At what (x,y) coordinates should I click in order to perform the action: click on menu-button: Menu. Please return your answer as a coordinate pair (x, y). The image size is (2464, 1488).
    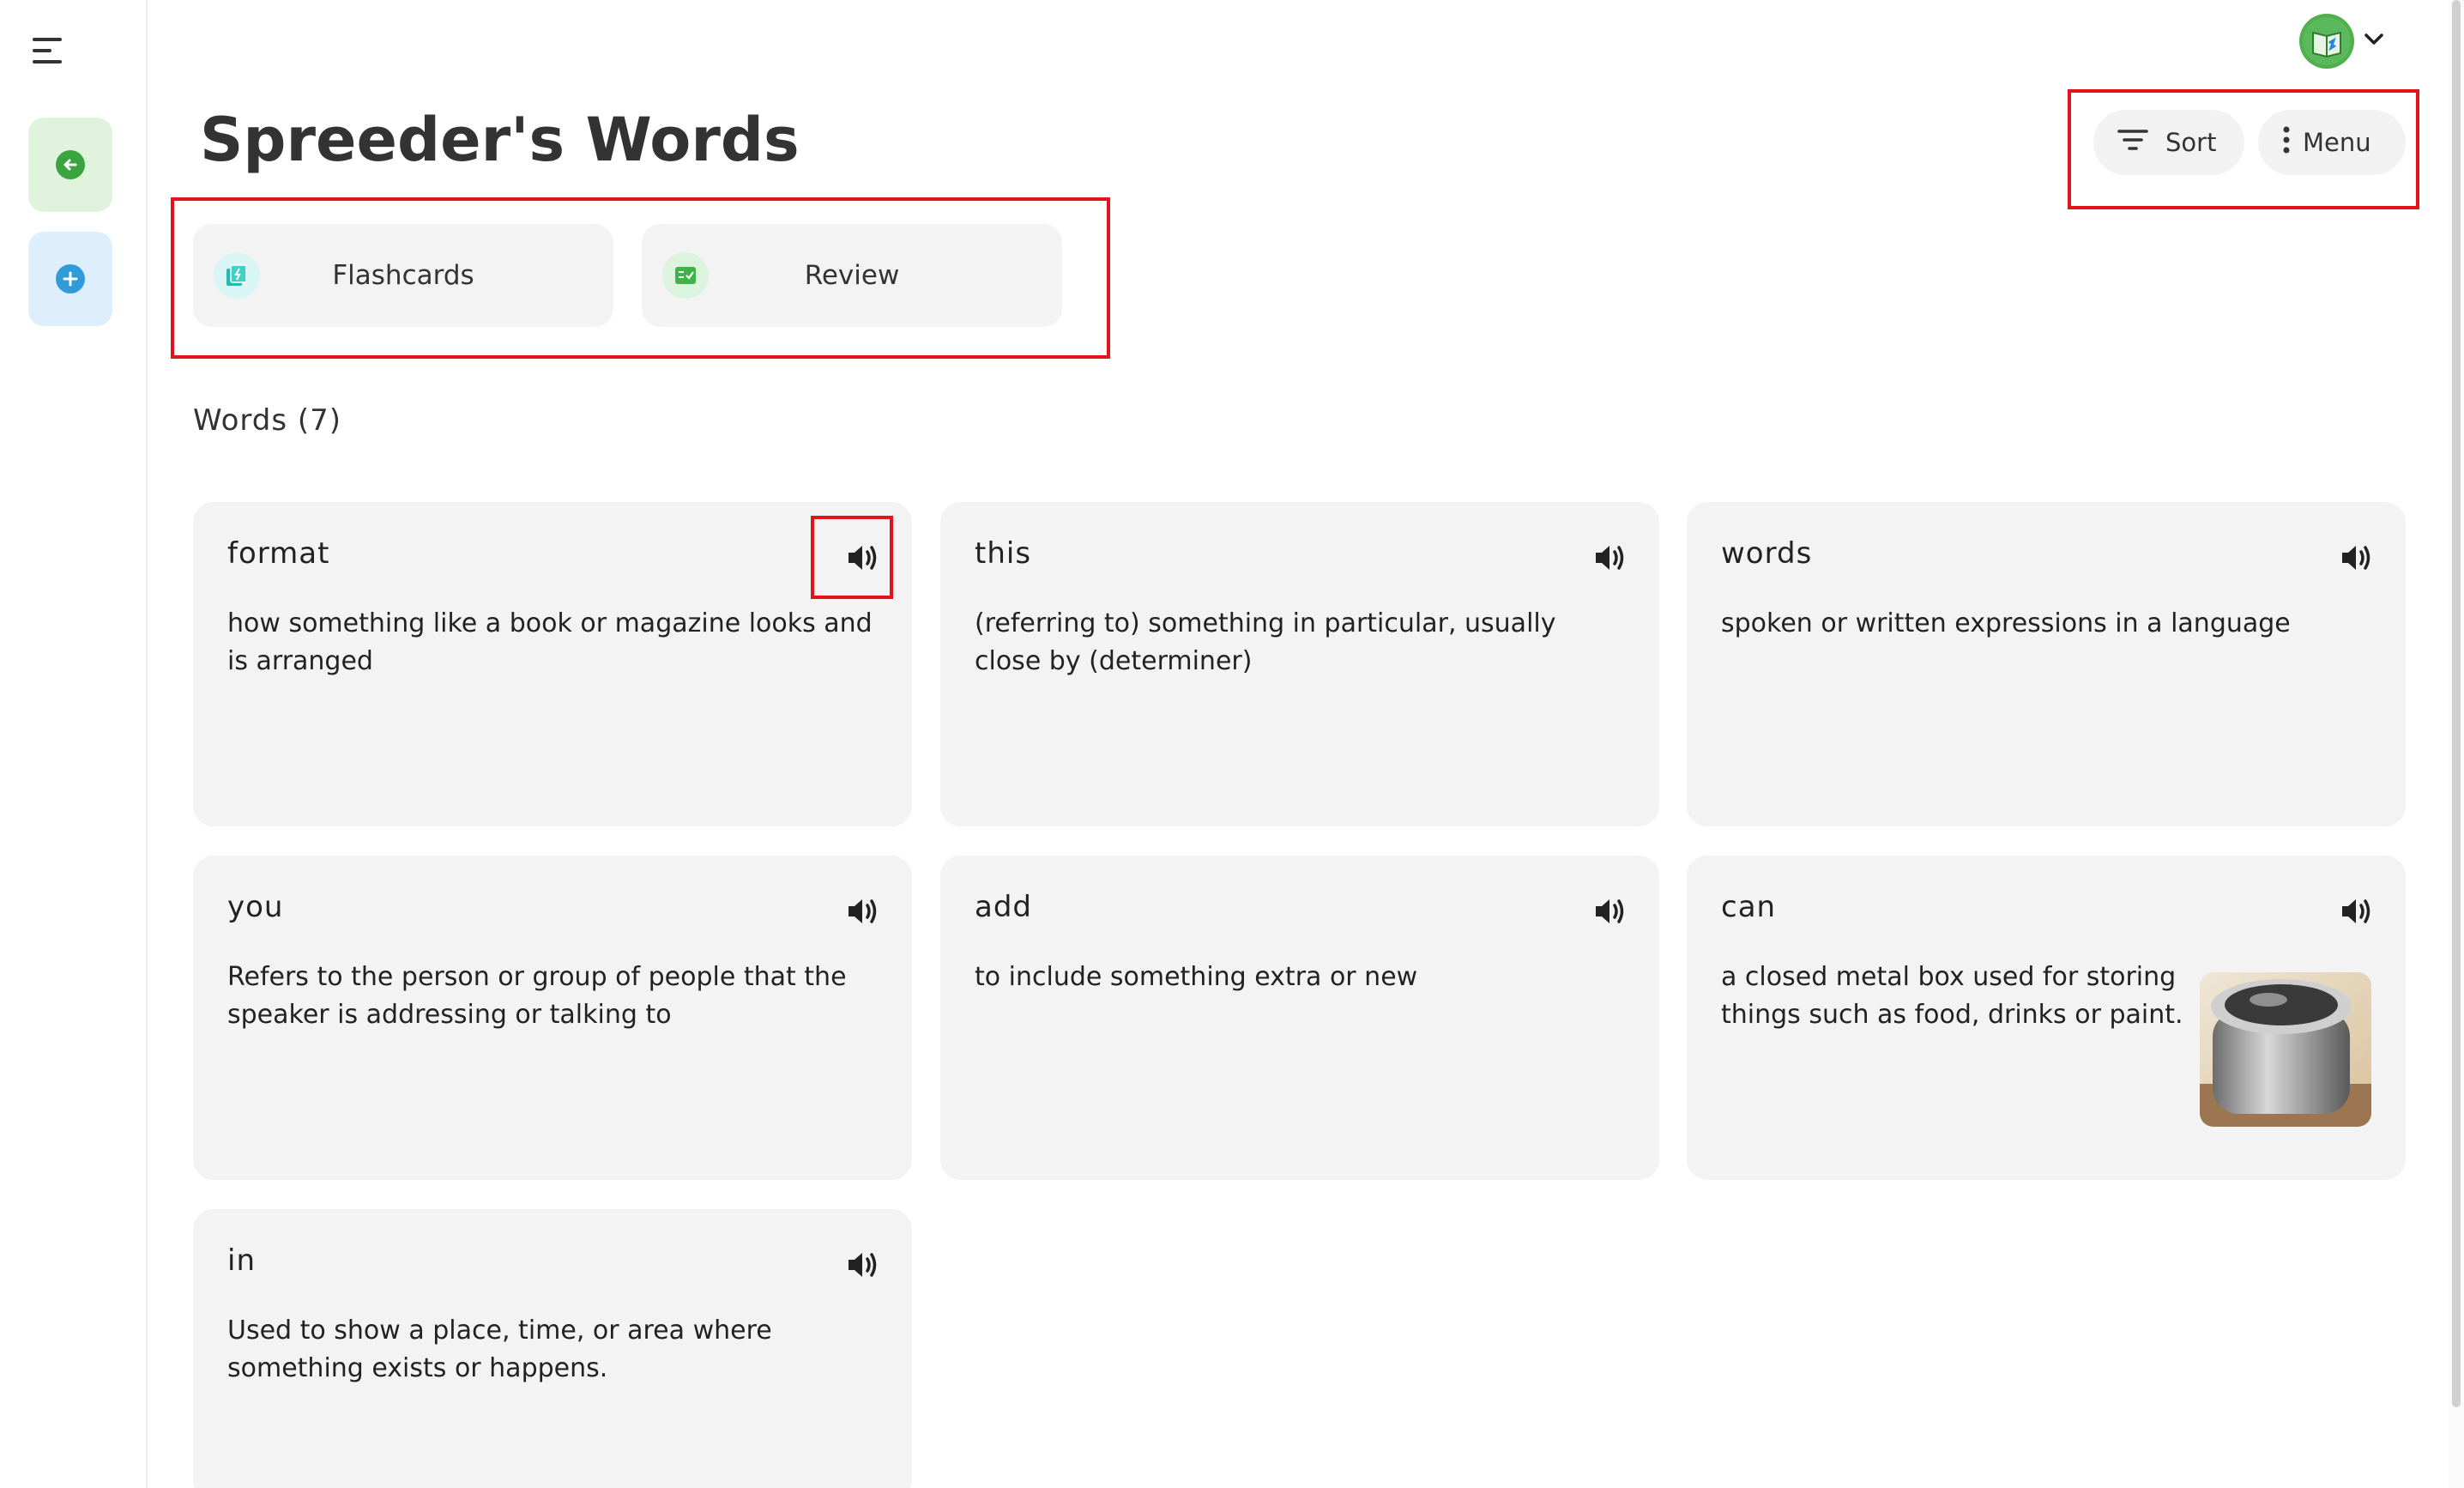
    Looking at the image, I should click on (2332, 142).